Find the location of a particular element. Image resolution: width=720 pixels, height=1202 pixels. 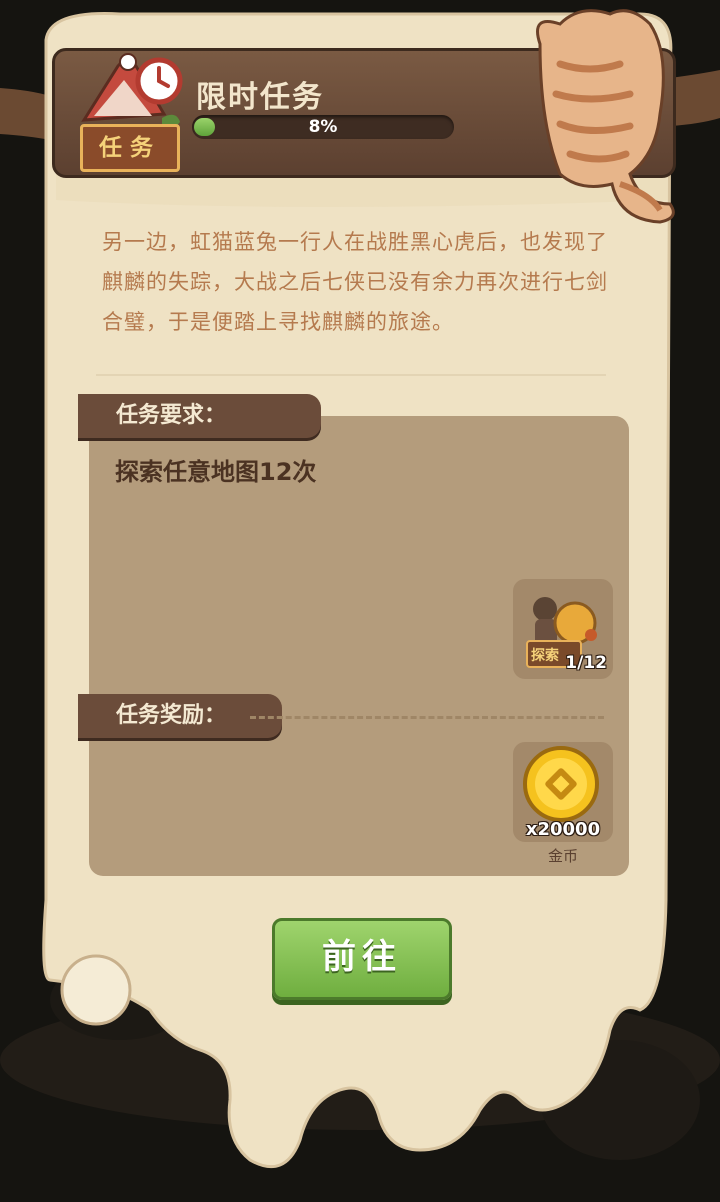

progress-text: 8% is located at coordinates (323, 127).